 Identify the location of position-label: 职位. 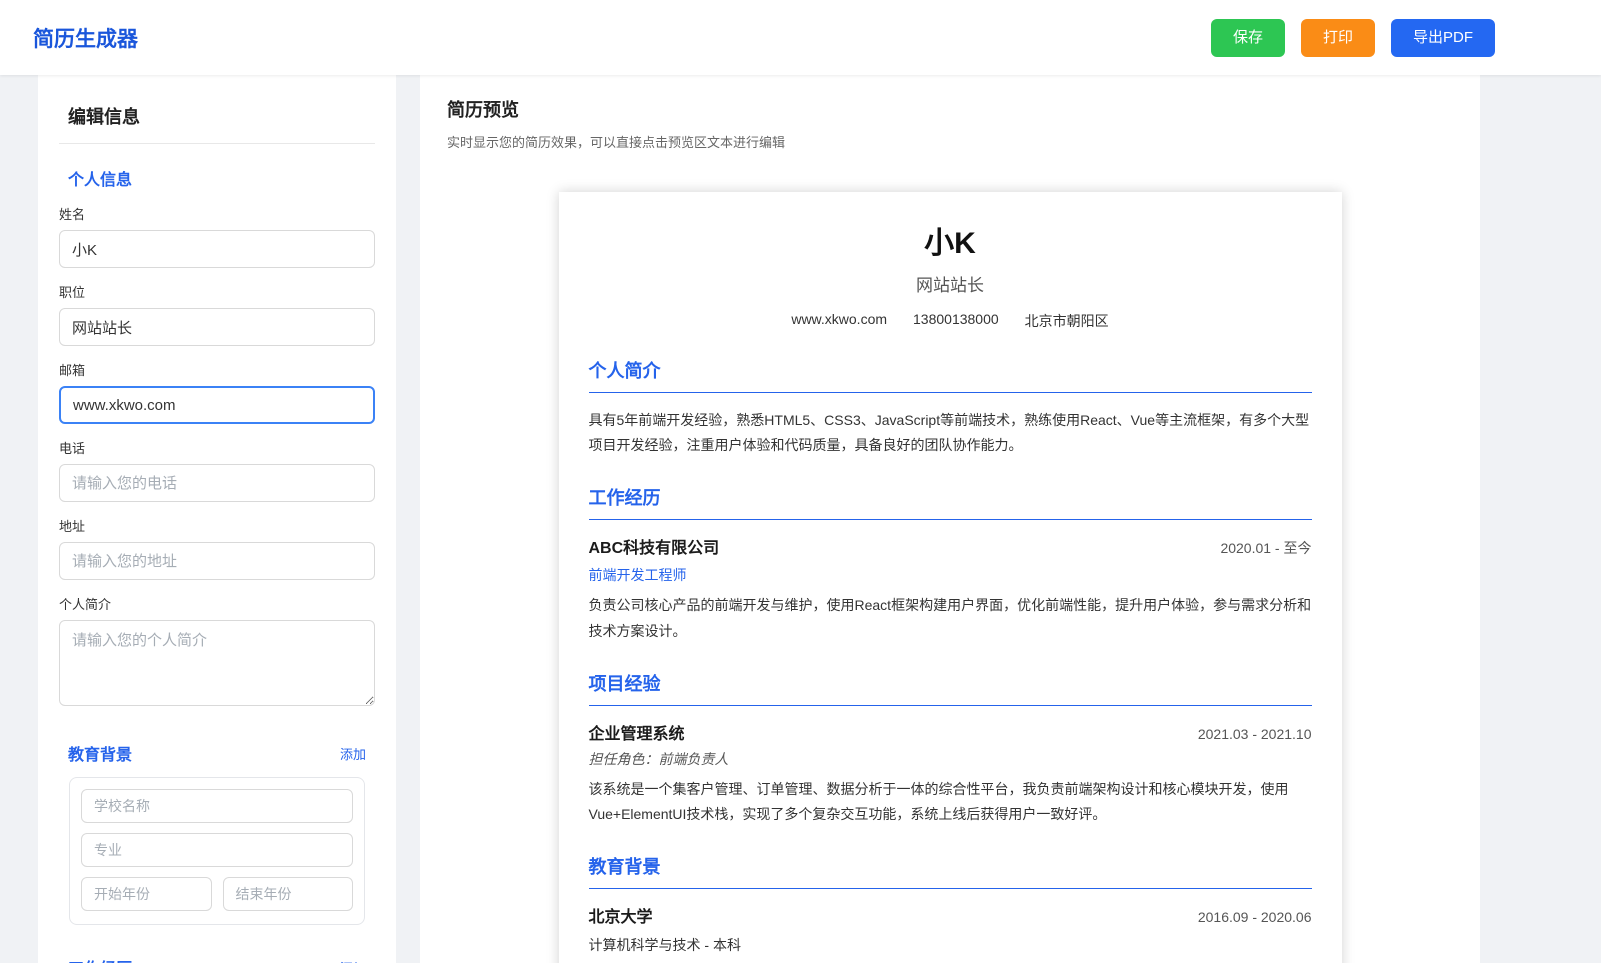
(72, 292).